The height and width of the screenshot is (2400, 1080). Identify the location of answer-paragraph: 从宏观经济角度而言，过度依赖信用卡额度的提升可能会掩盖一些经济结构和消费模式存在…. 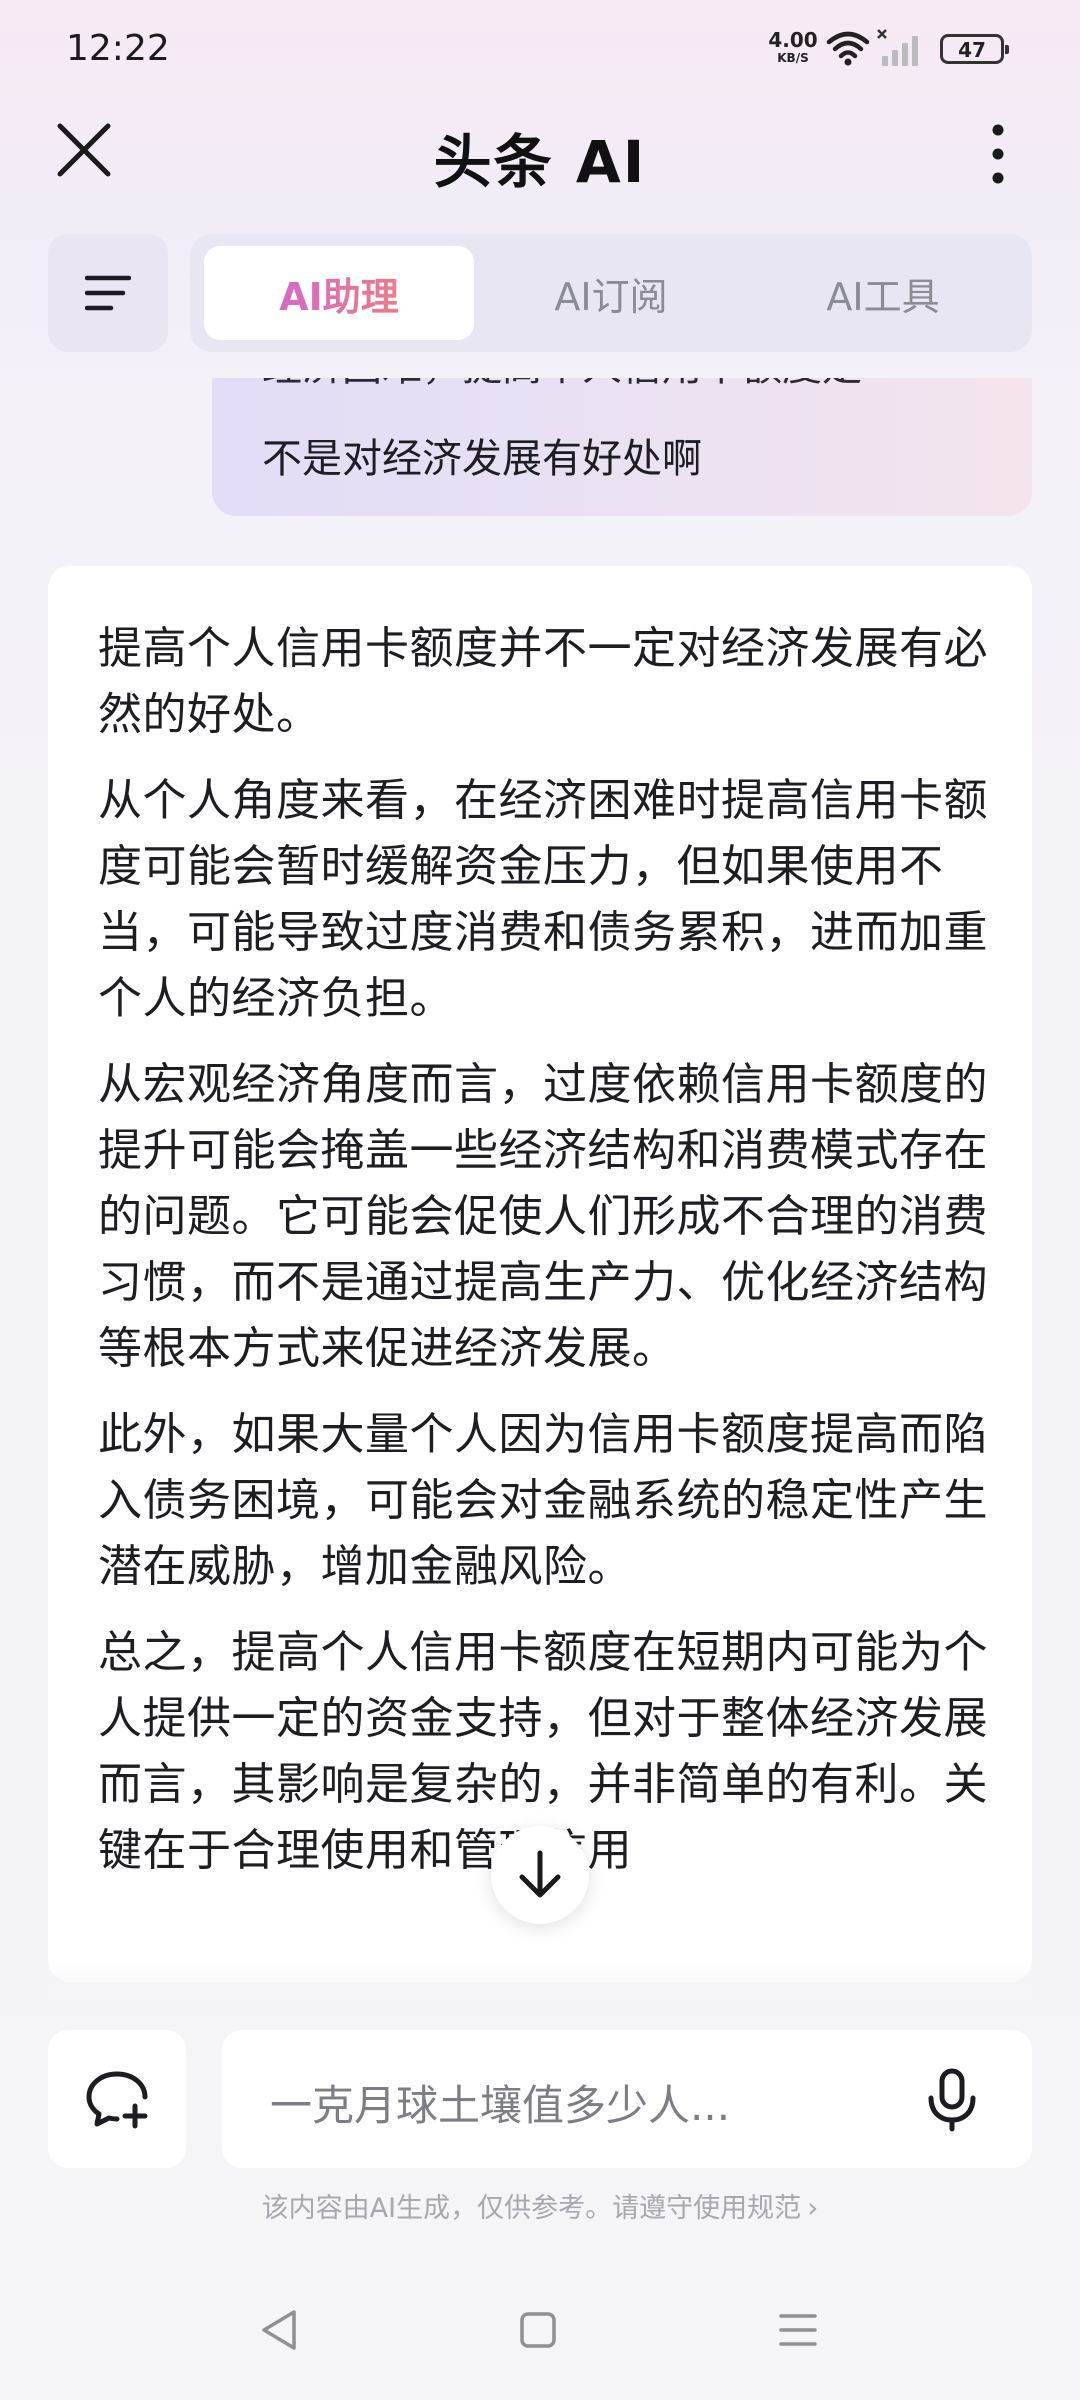
(543, 1216).